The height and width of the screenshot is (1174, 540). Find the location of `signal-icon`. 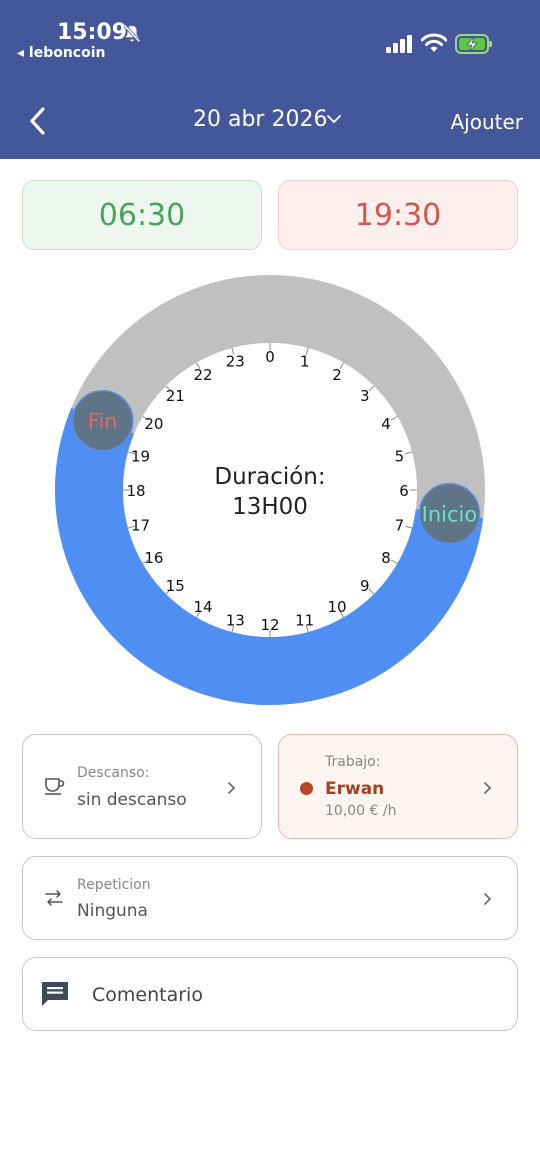

signal-icon is located at coordinates (399, 44).